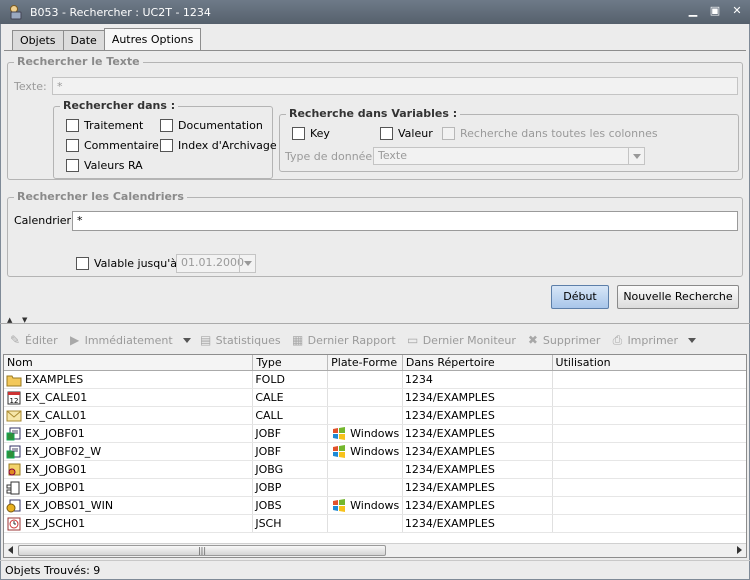  What do you see at coordinates (509, 156) in the screenshot?
I see `data-type-select: Texte` at bounding box center [509, 156].